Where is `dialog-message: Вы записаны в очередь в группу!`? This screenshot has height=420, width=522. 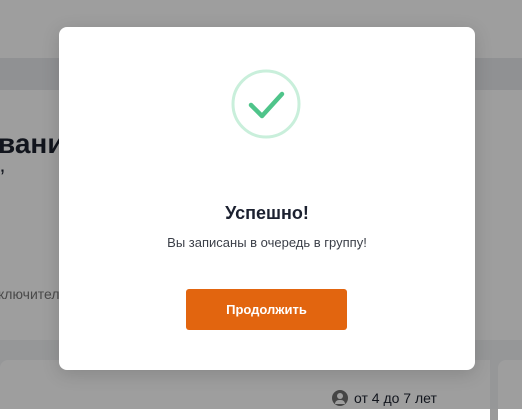
dialog-message: Вы записаны в очередь в группу! is located at coordinates (267, 242).